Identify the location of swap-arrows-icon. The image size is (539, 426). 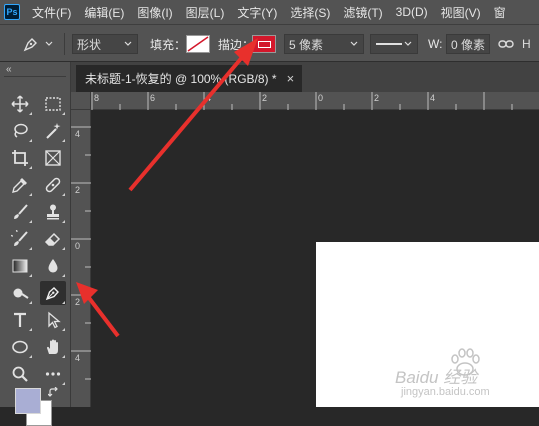
(52, 391).